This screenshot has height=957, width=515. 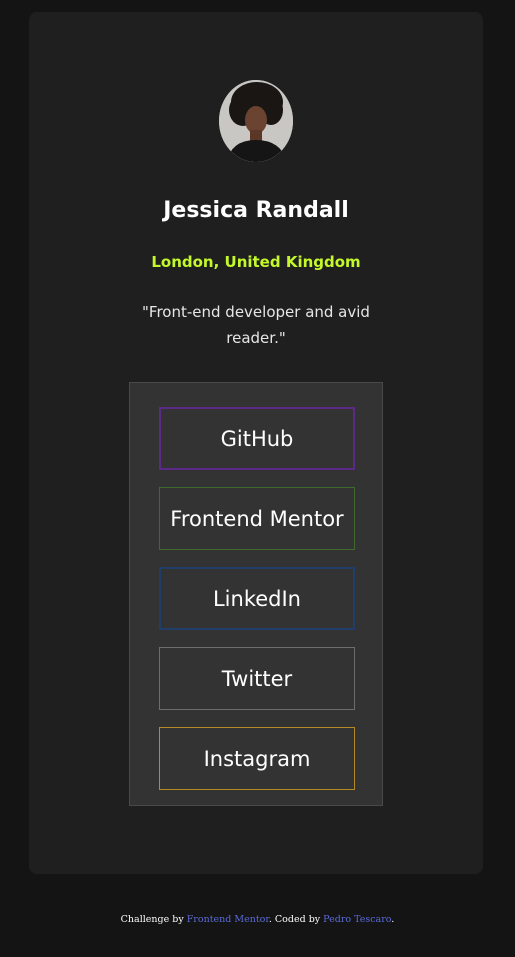 I want to click on frontend-mentor-link-button: Frontend Mentor, so click(x=257, y=518).